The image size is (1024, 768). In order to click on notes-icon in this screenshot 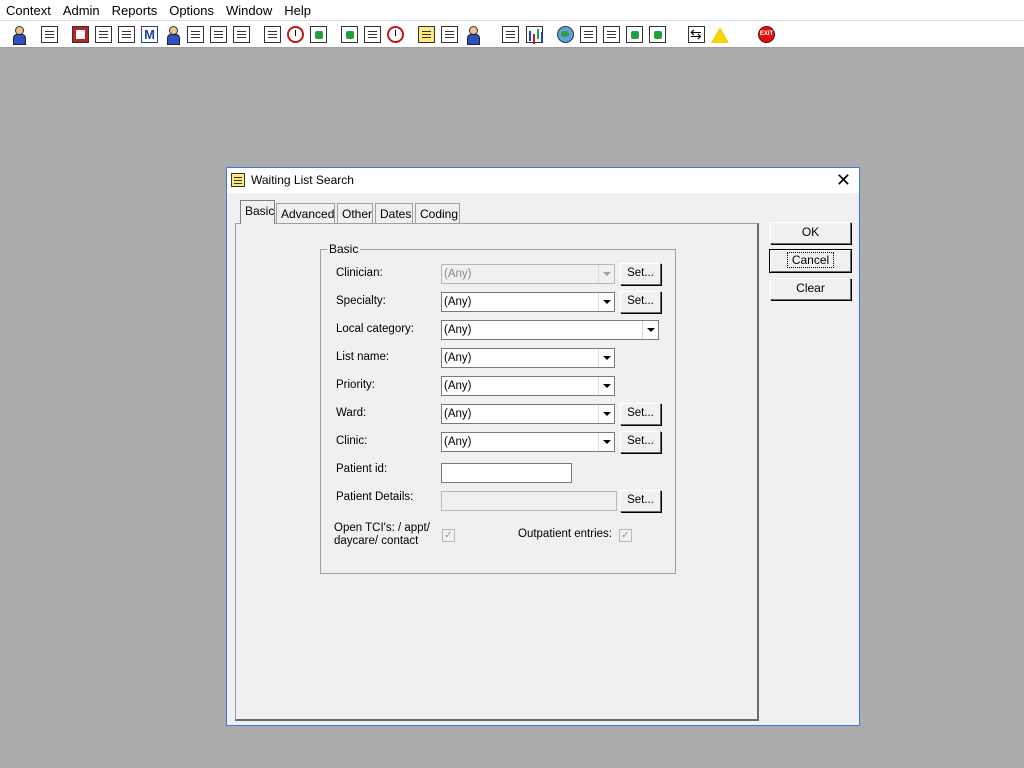, I will do `click(195, 34)`.